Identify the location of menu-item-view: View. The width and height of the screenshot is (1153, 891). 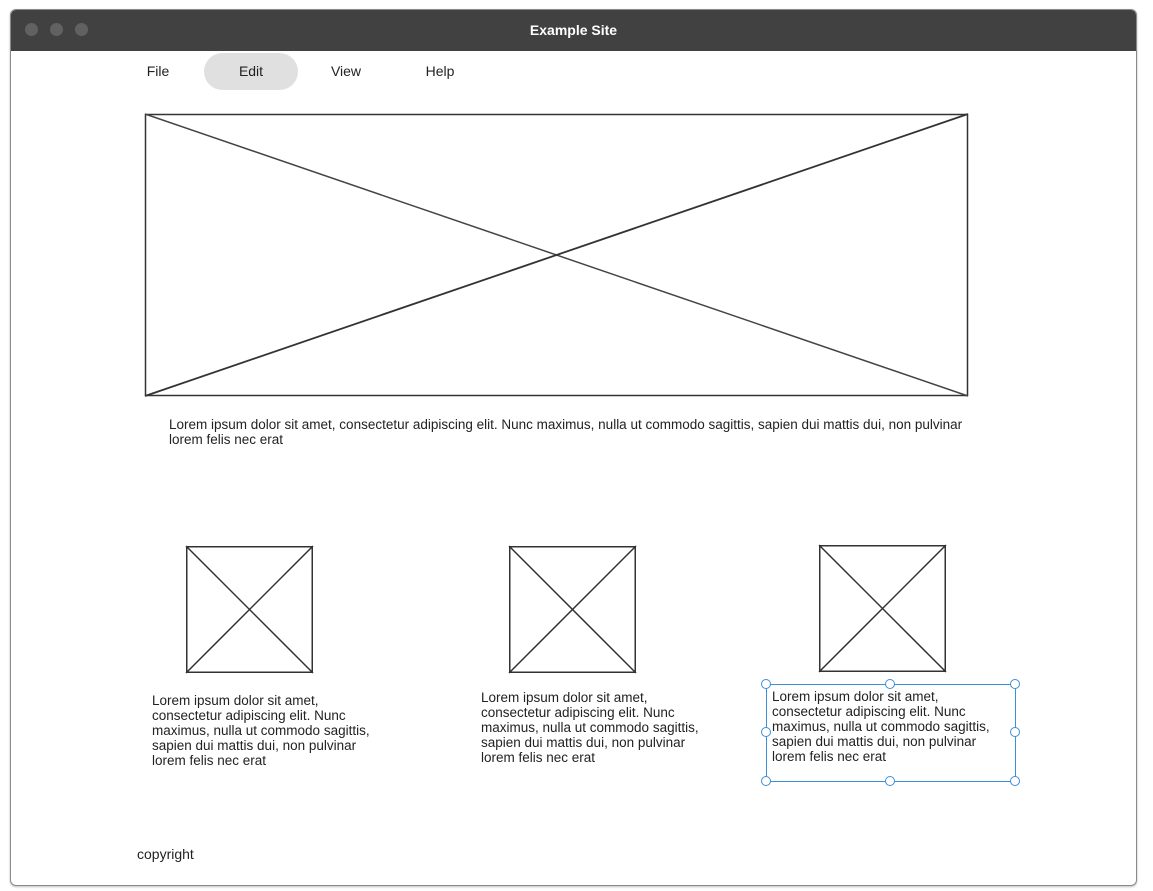
(346, 71).